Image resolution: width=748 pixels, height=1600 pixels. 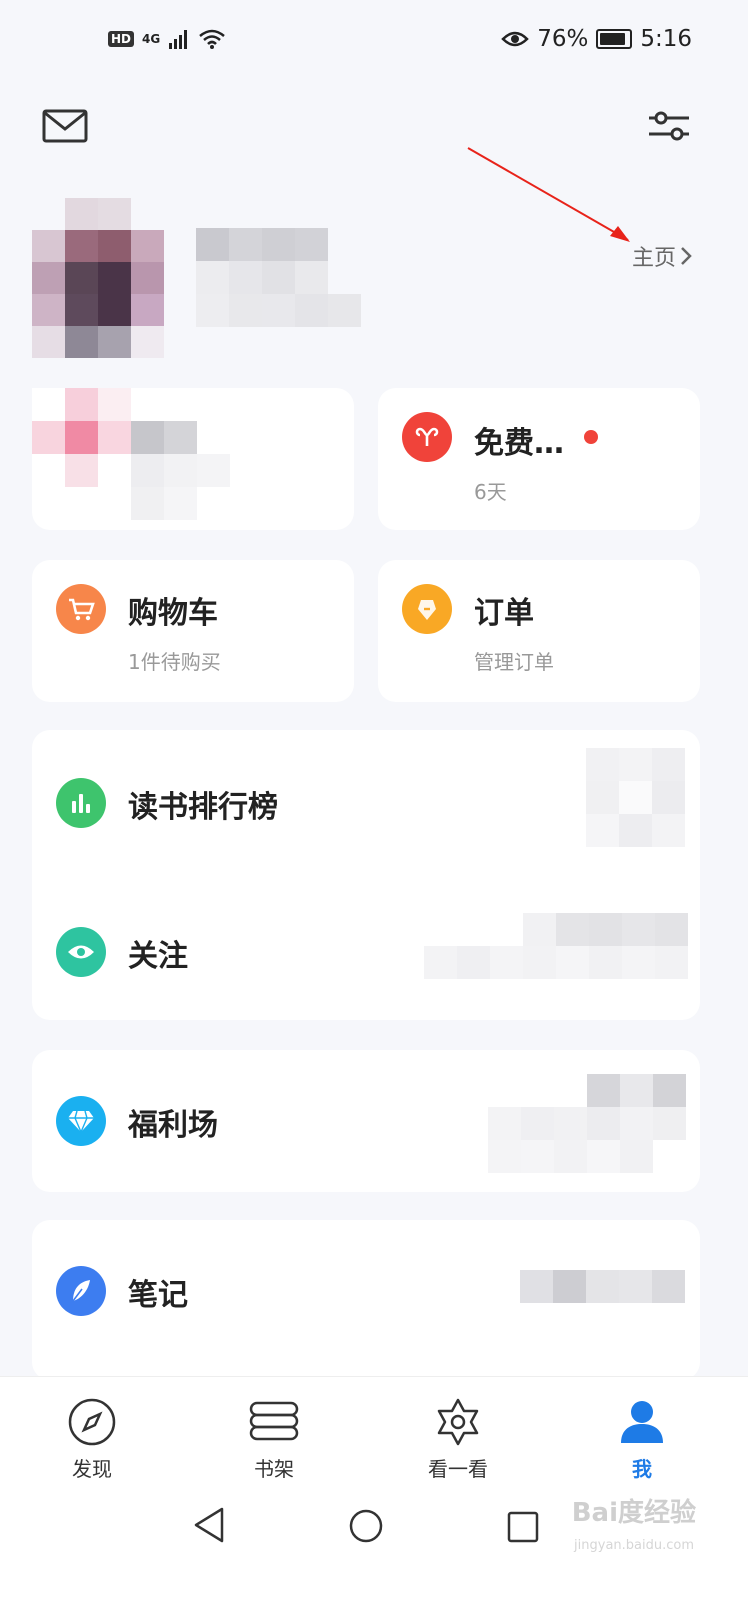 I want to click on homepage-link: 主页, so click(x=662, y=256).